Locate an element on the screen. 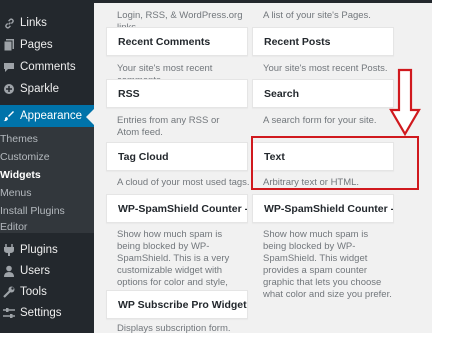 The image size is (474, 341). sidebar-item-settings: Settings is located at coordinates (47, 313).